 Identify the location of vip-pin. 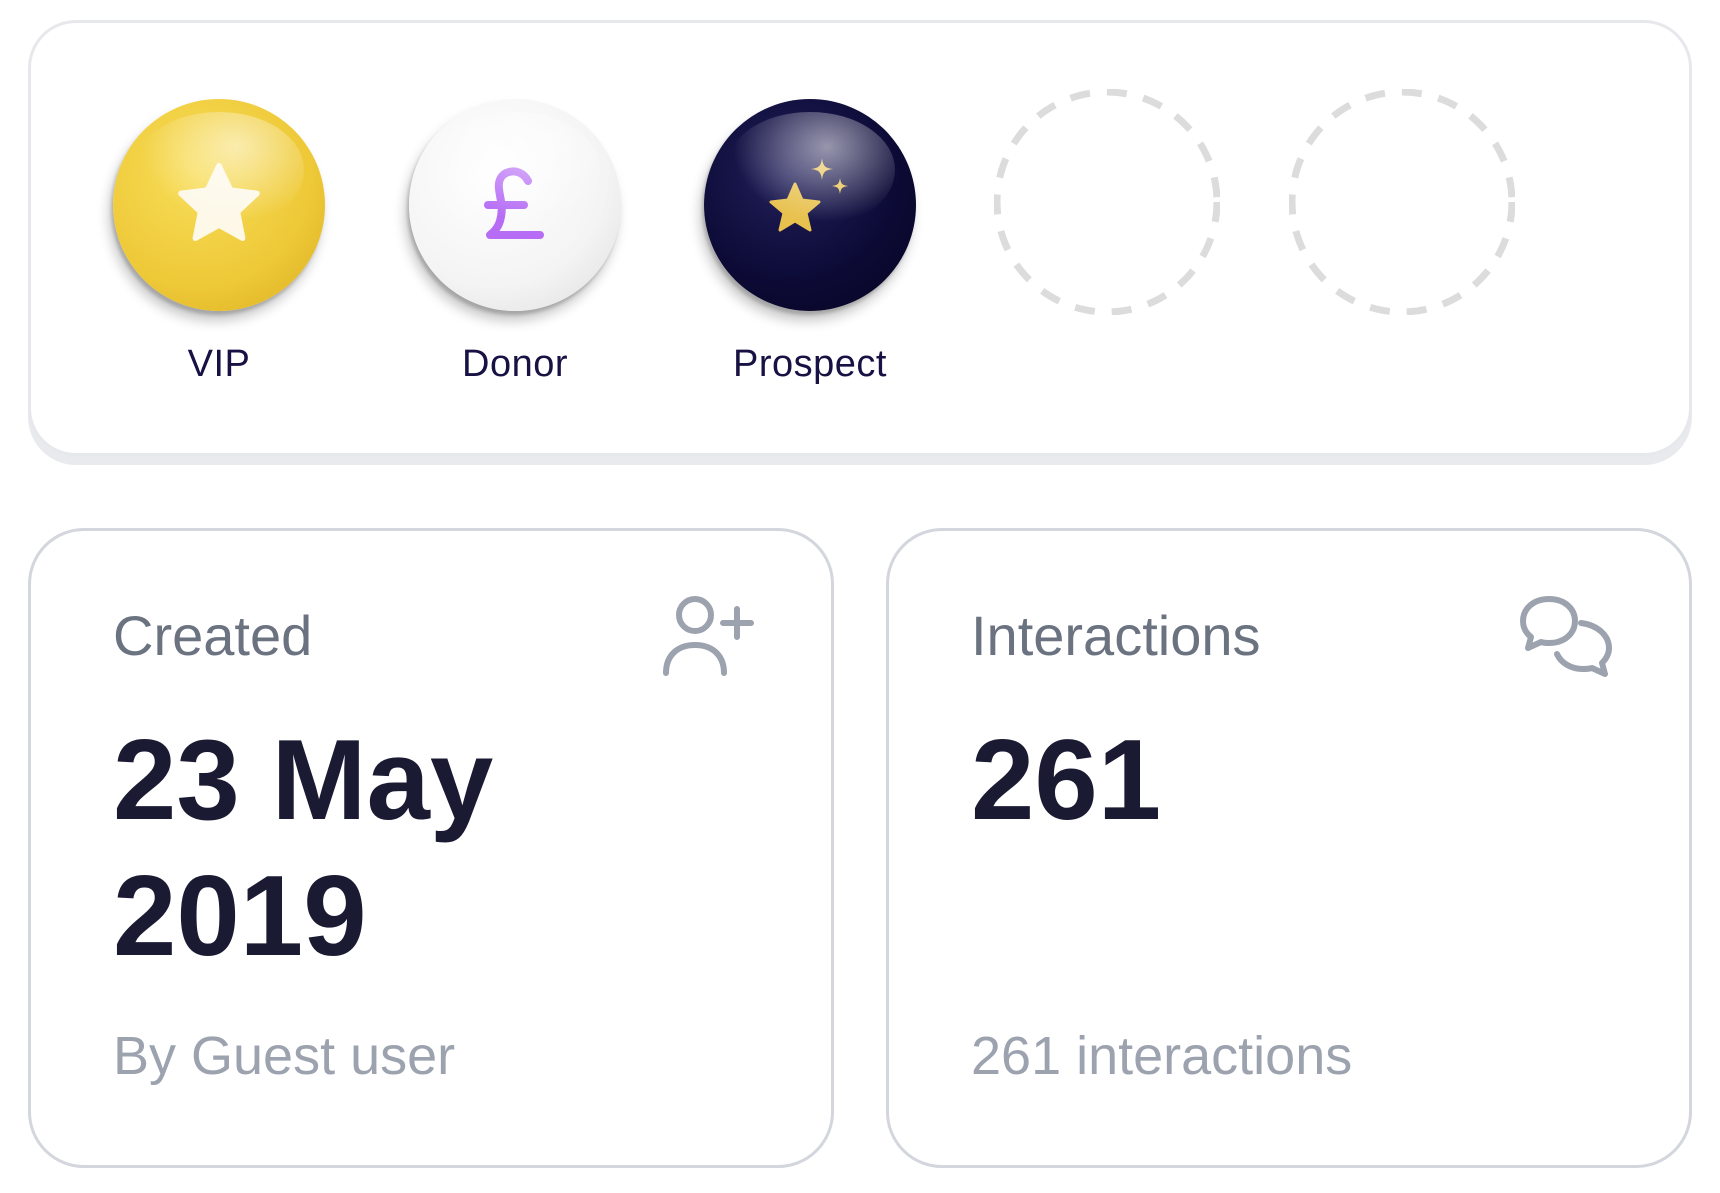
(219, 205).